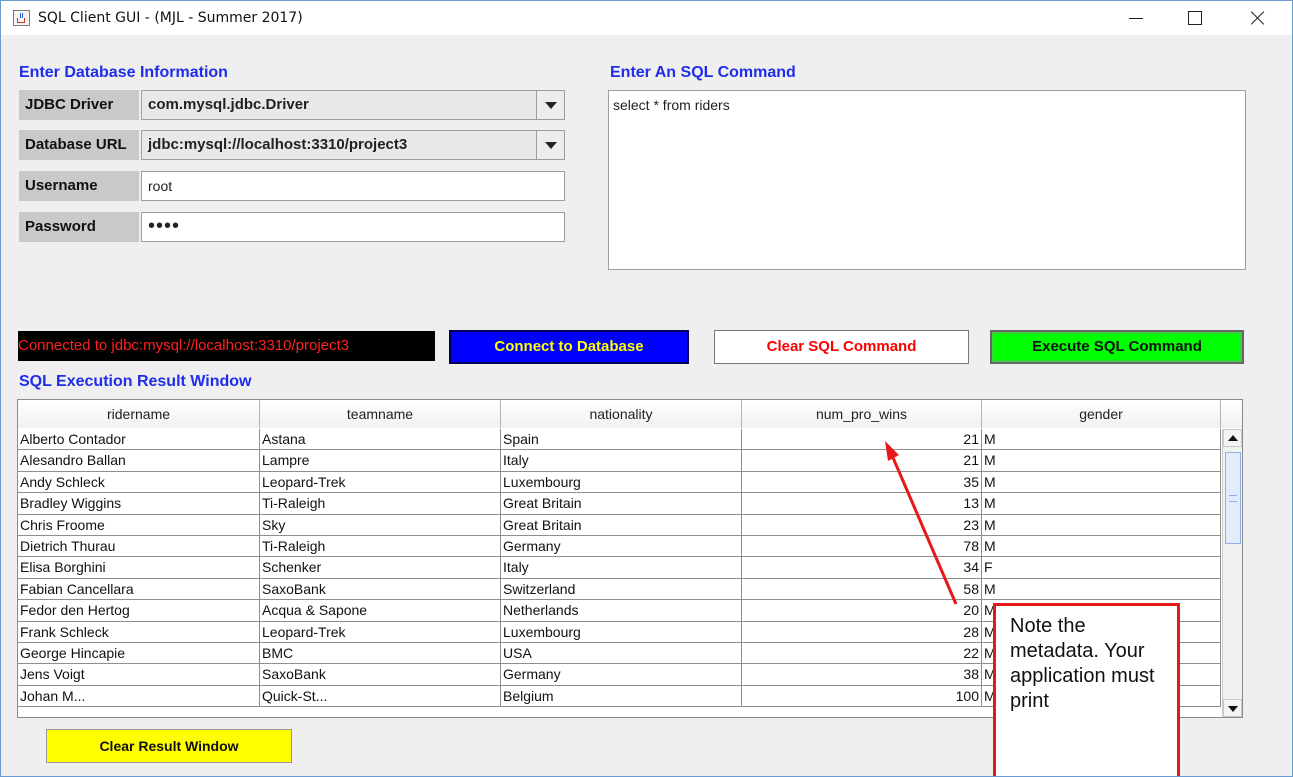  What do you see at coordinates (380, 525) in the screenshot?
I see `table-cell: Sky` at bounding box center [380, 525].